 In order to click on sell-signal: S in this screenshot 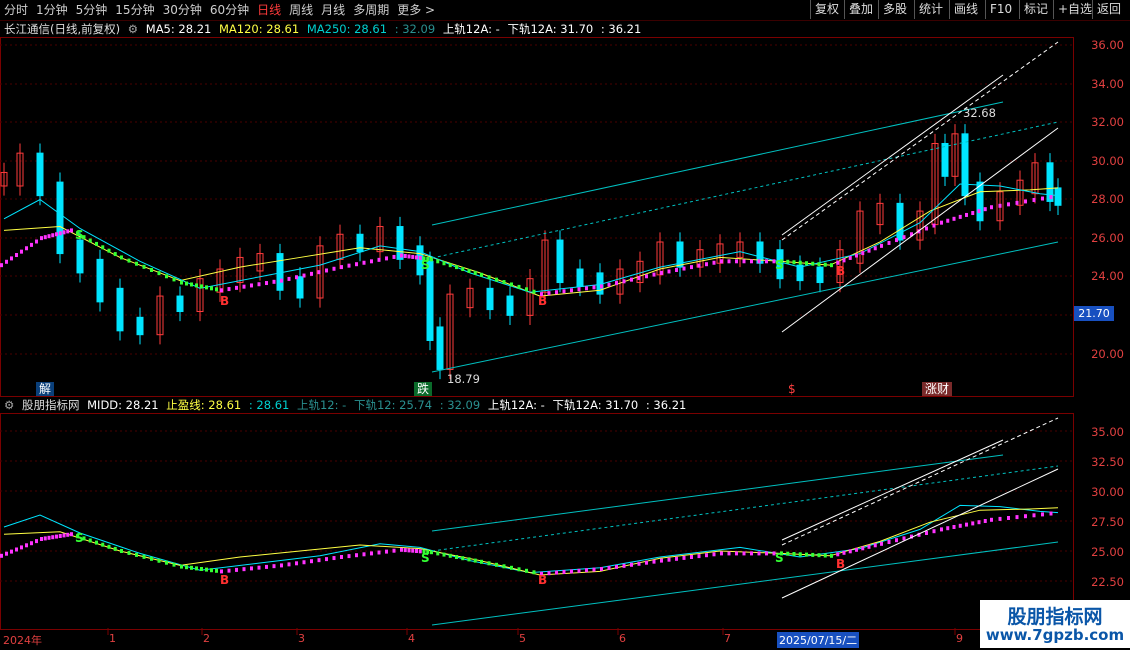, I will do `click(779, 558)`.